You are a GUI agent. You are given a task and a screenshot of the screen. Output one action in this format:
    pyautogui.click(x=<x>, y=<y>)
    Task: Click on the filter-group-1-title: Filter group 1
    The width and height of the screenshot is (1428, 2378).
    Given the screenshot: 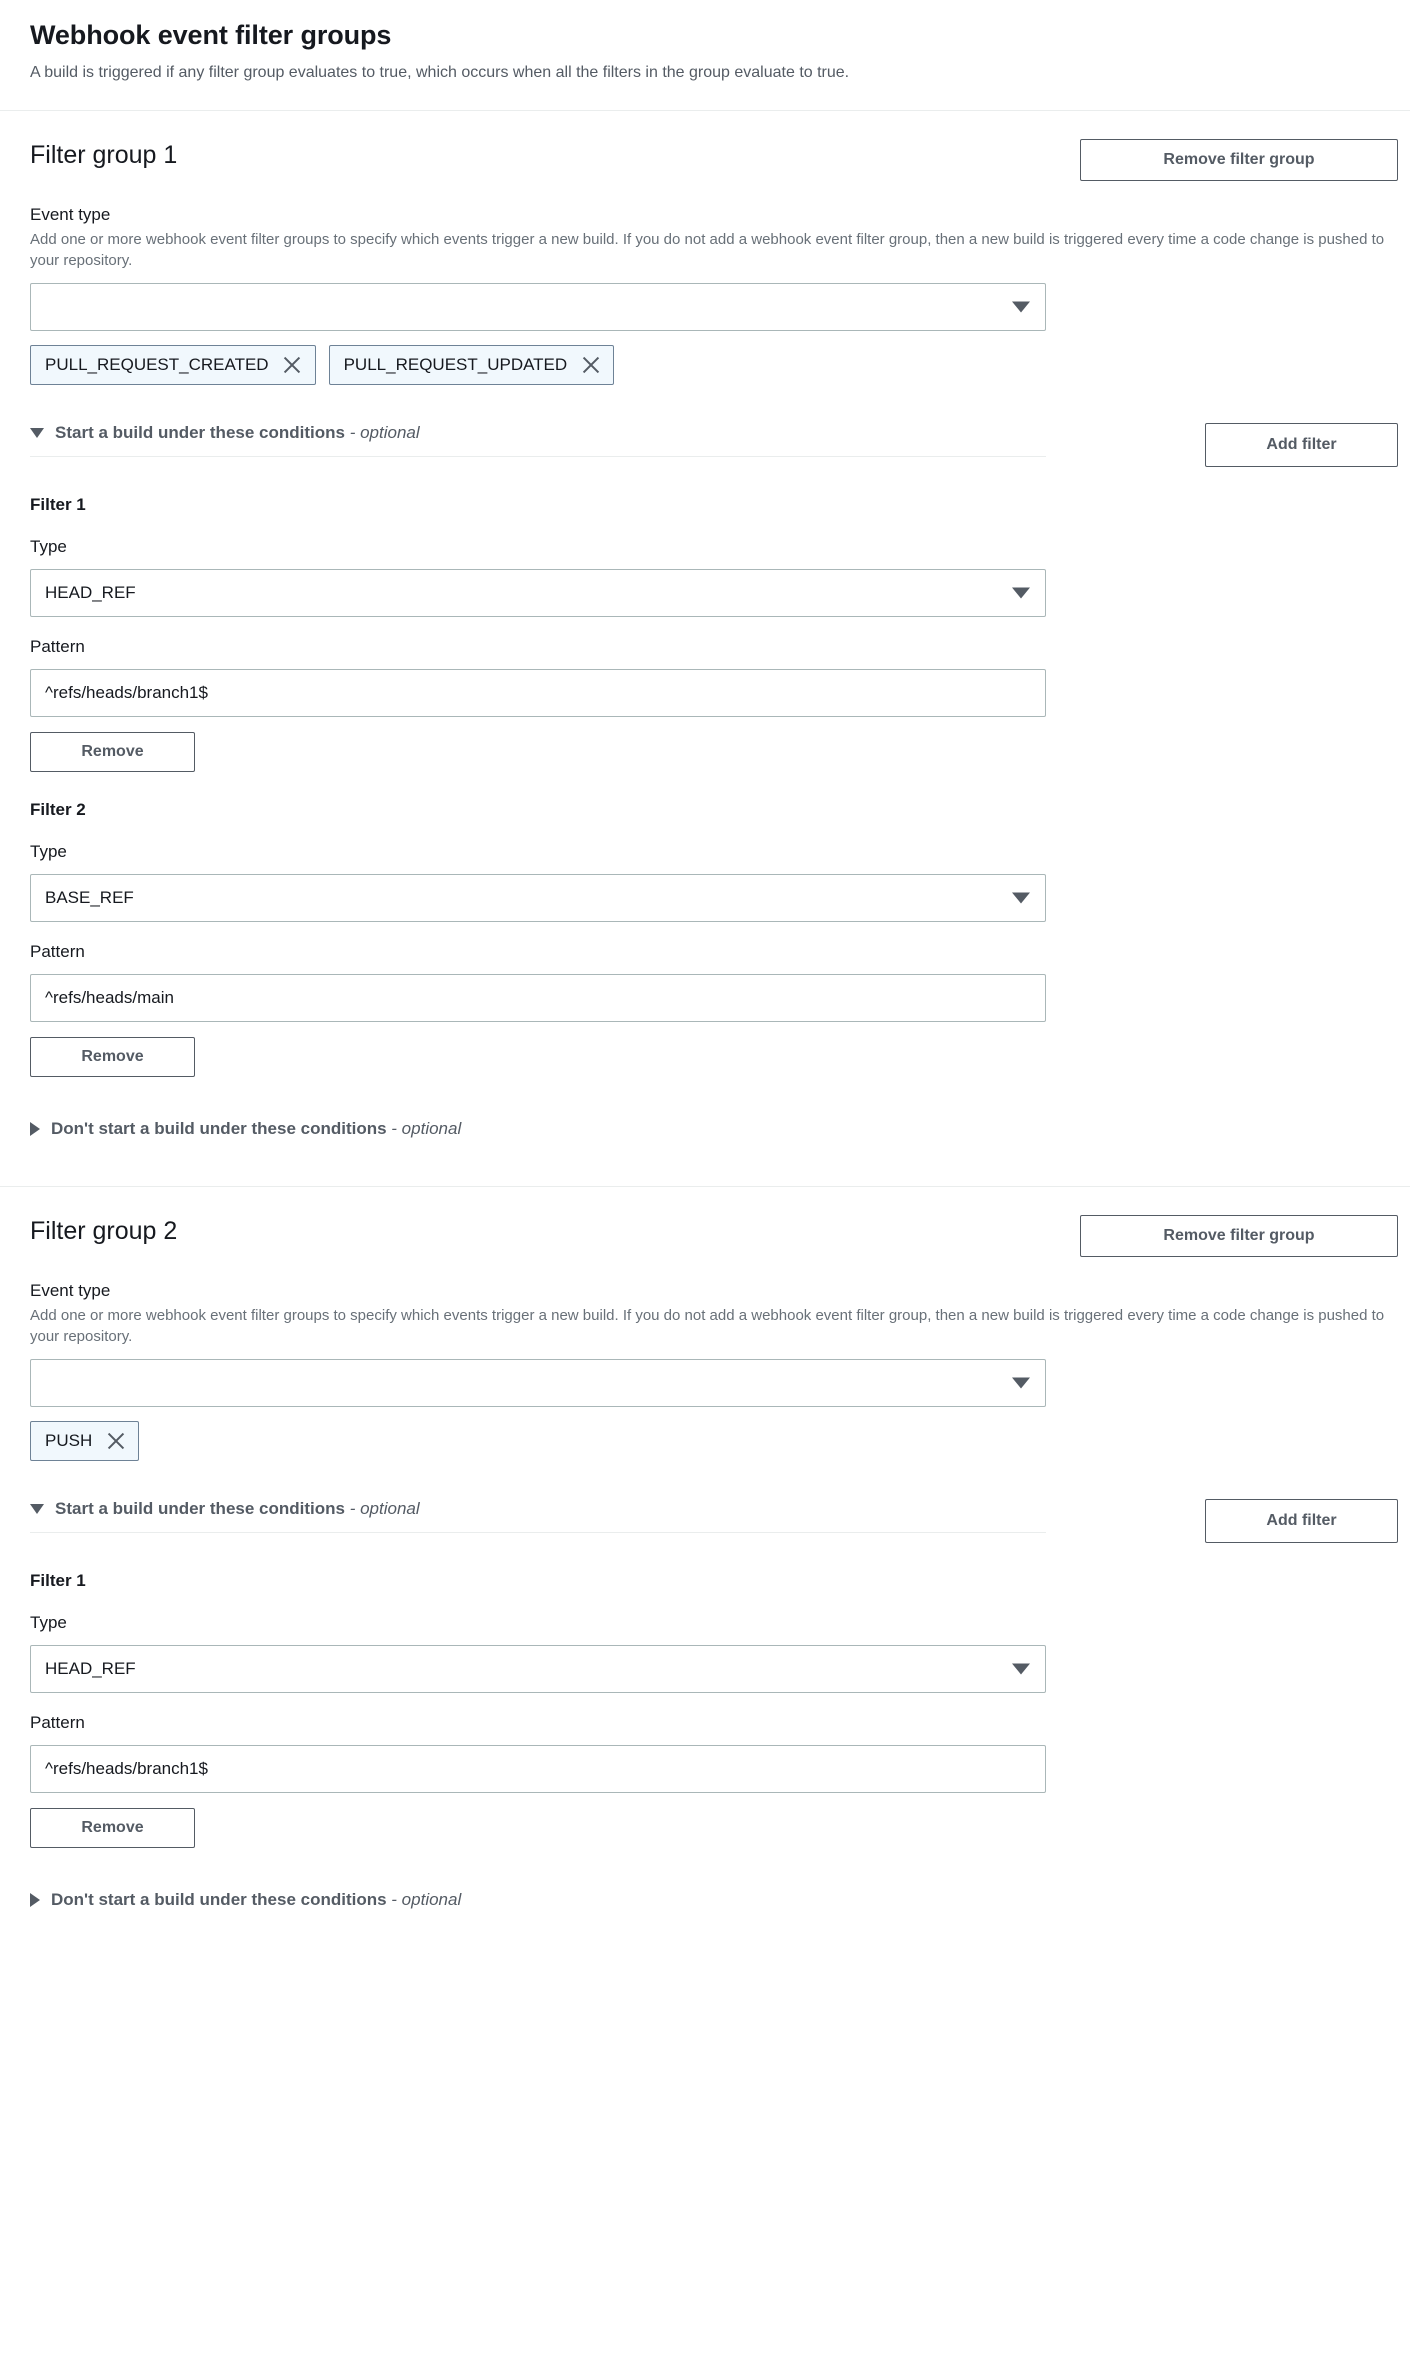 What is the action you would take?
    pyautogui.click(x=104, y=155)
    